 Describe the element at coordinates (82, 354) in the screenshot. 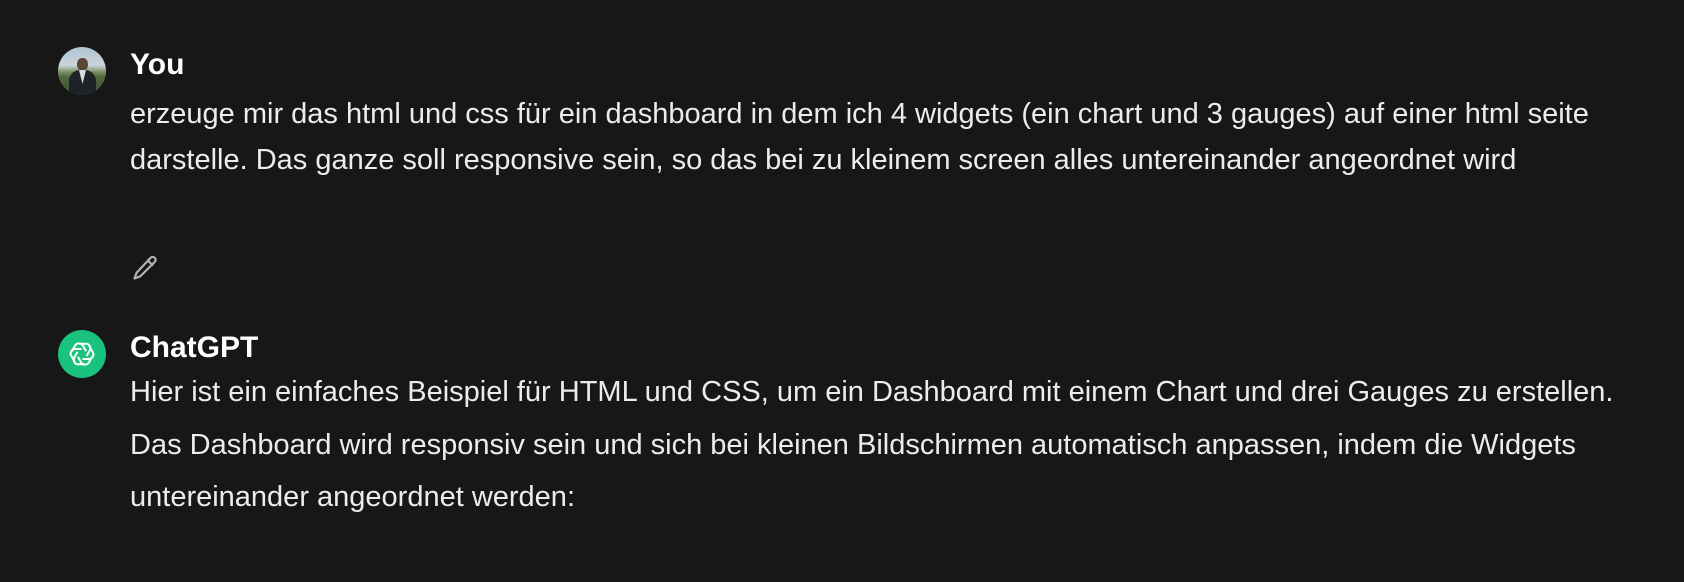

I see `openai-logo-icon` at that location.